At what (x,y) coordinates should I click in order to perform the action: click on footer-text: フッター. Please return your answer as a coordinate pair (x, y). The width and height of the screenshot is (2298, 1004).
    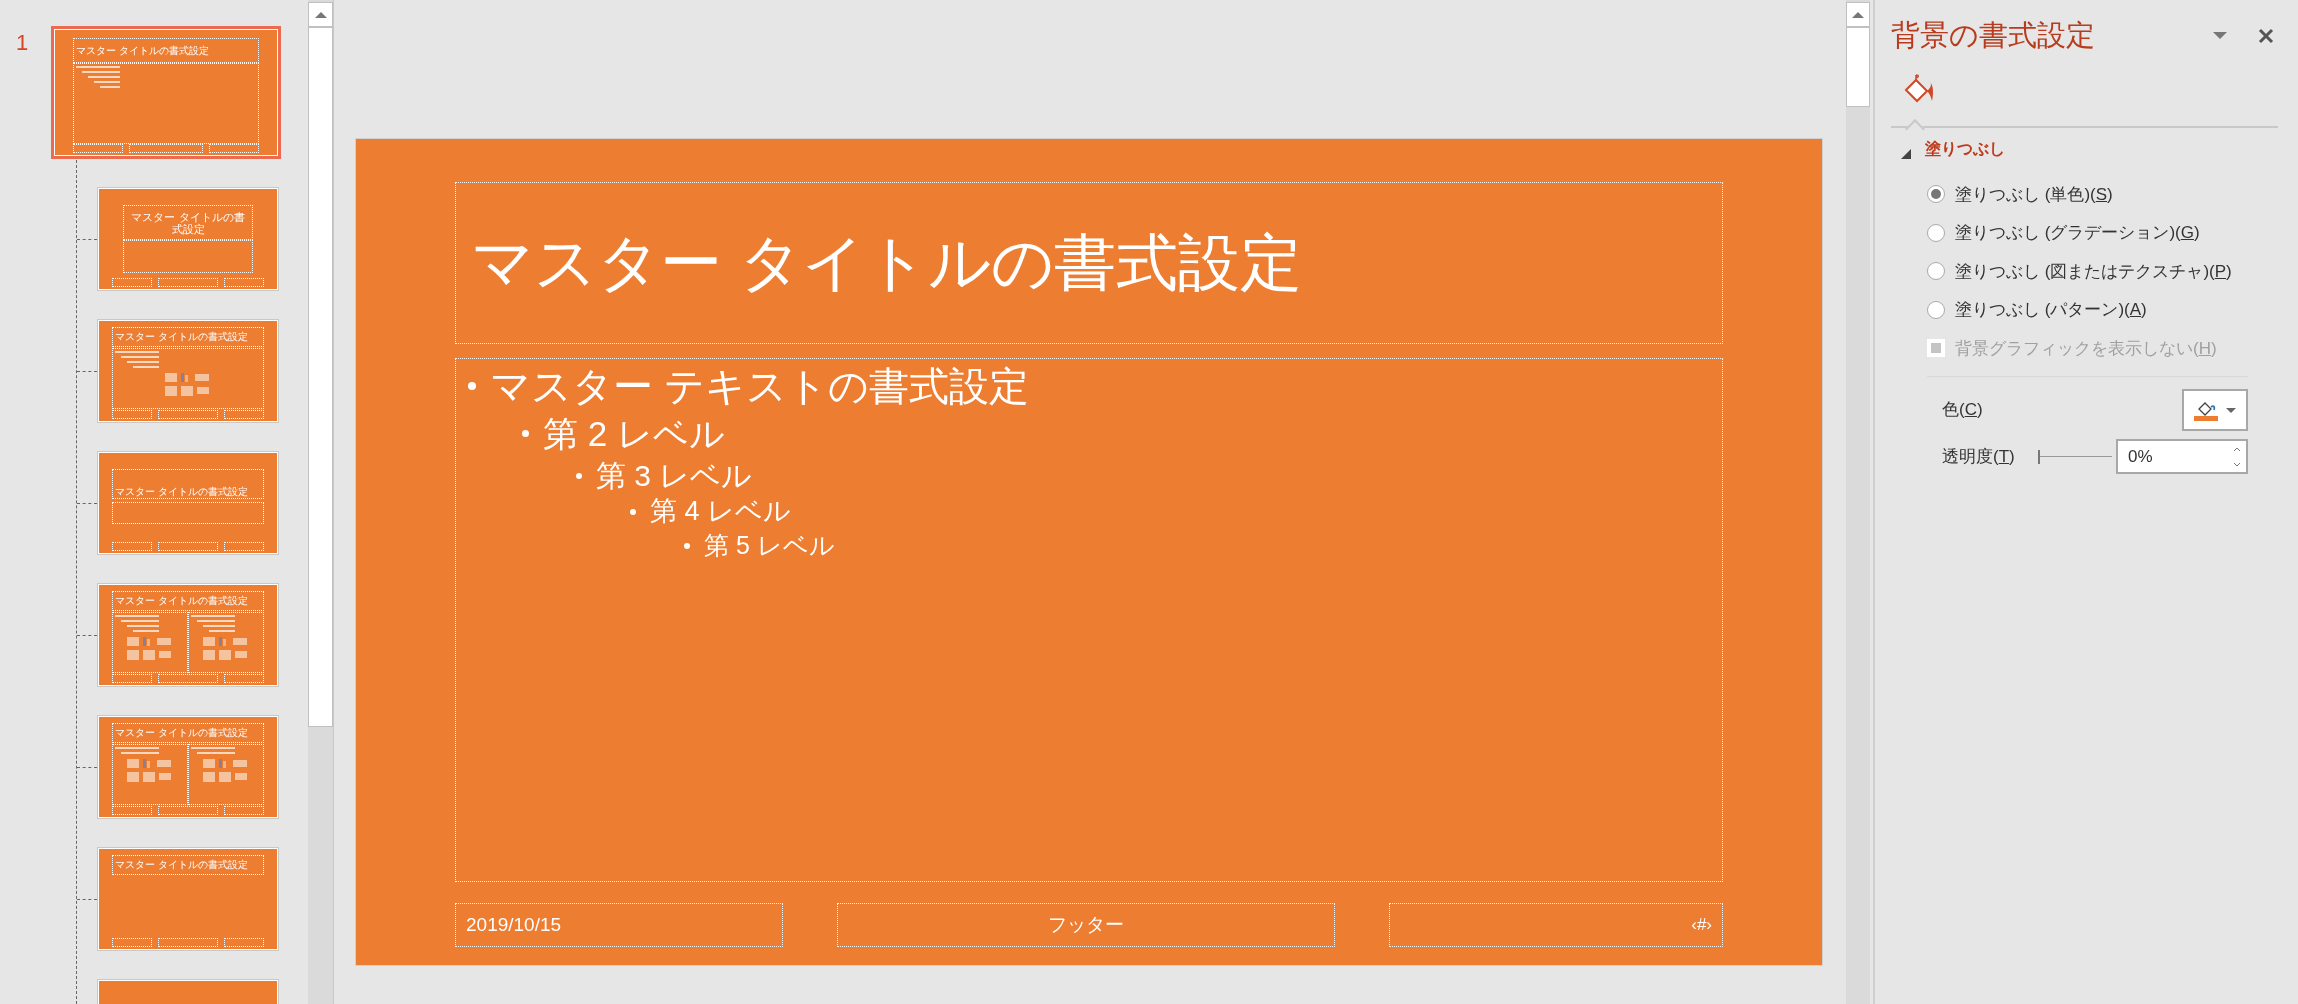
    Looking at the image, I should click on (1086, 924).